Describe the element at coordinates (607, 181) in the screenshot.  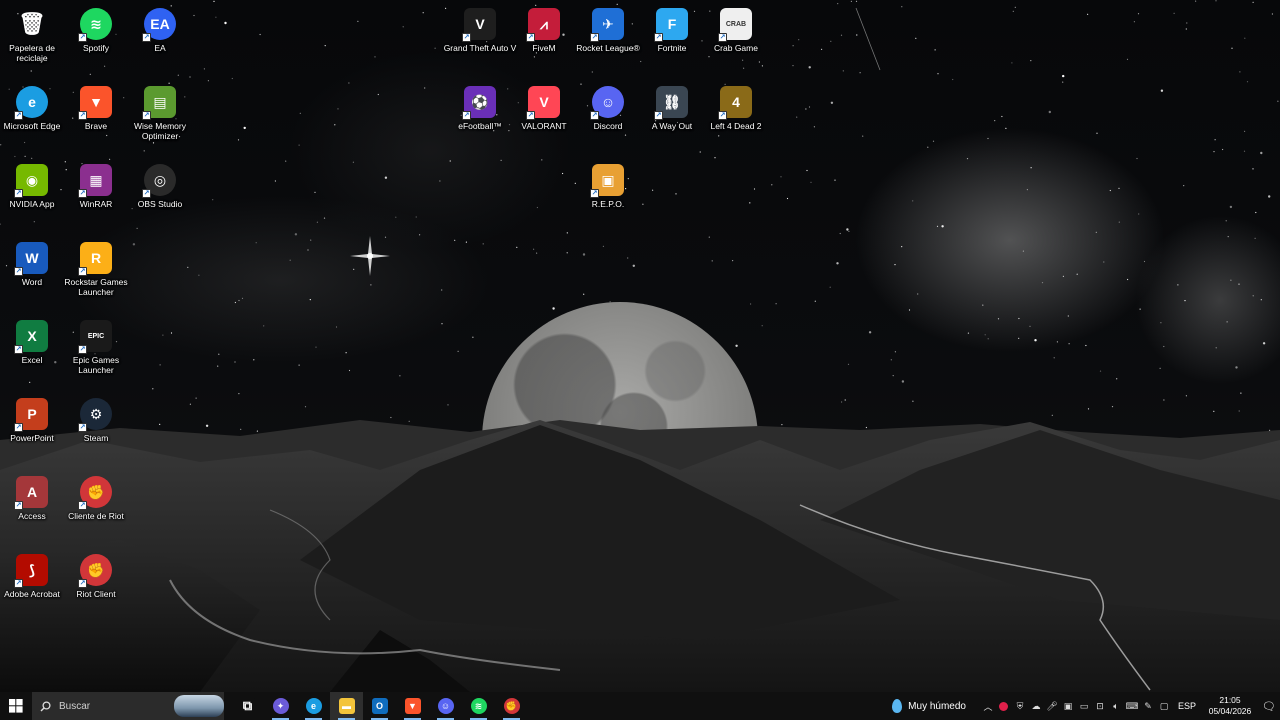
I see `repo-icon: ▣ ↗` at that location.